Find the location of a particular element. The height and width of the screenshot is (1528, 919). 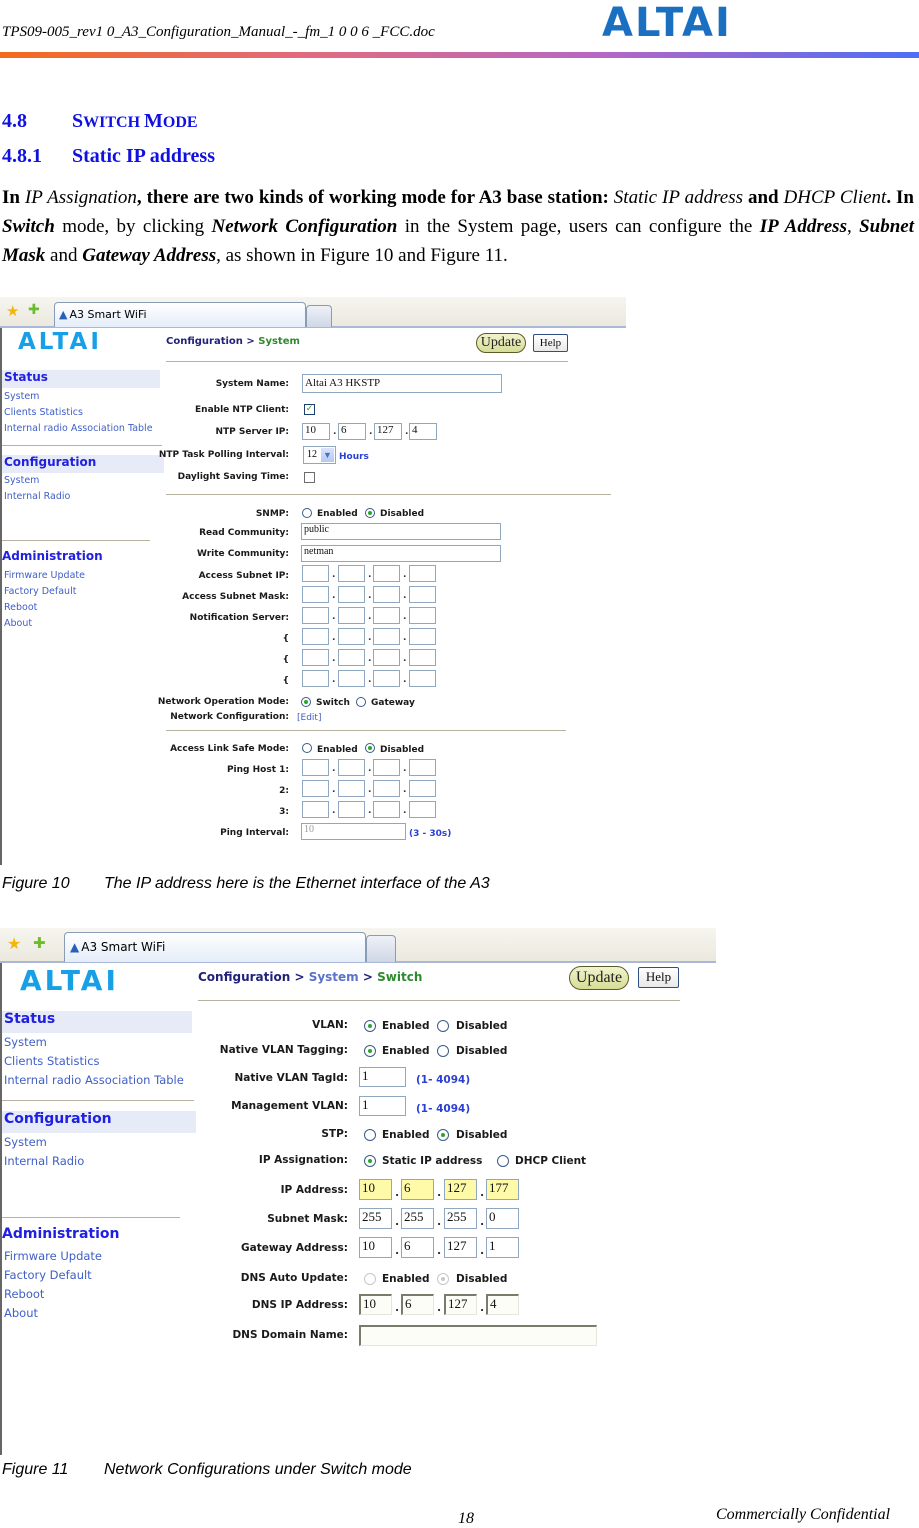

subnet-mask-octet-3: 255 is located at coordinates (460, 1218).